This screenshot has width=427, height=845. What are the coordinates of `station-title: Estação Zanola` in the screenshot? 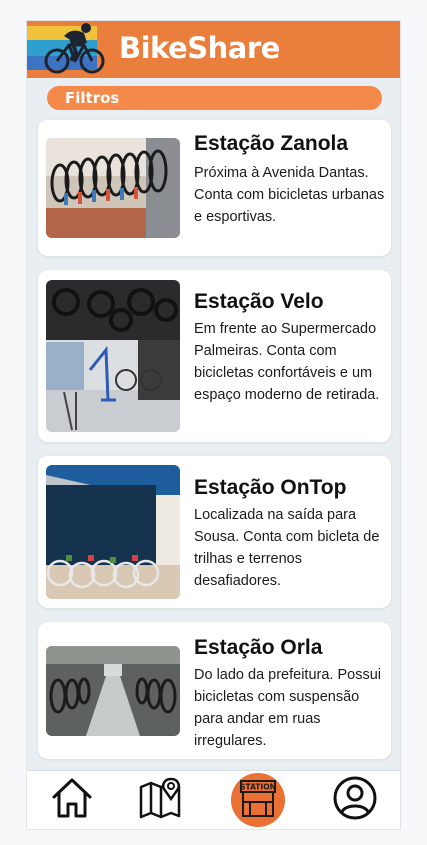 It's located at (271, 143).